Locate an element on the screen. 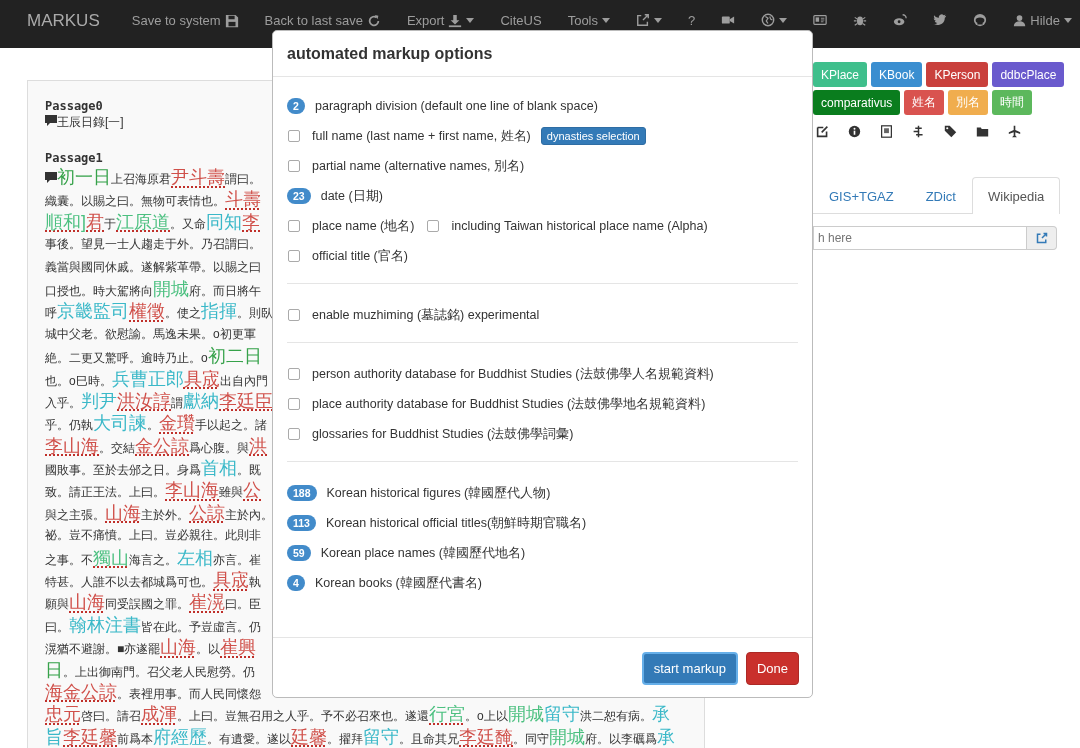 The image size is (1080, 748). annotated-term: 廷馨 is located at coordinates (309, 736).